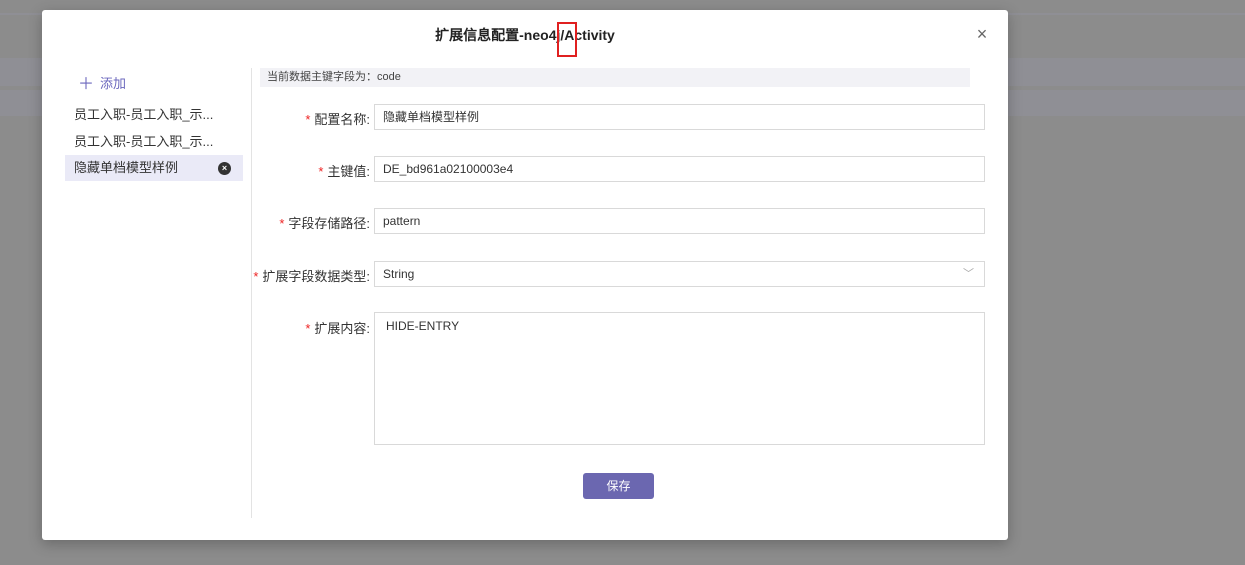  I want to click on data-type-value: String, so click(399, 274).